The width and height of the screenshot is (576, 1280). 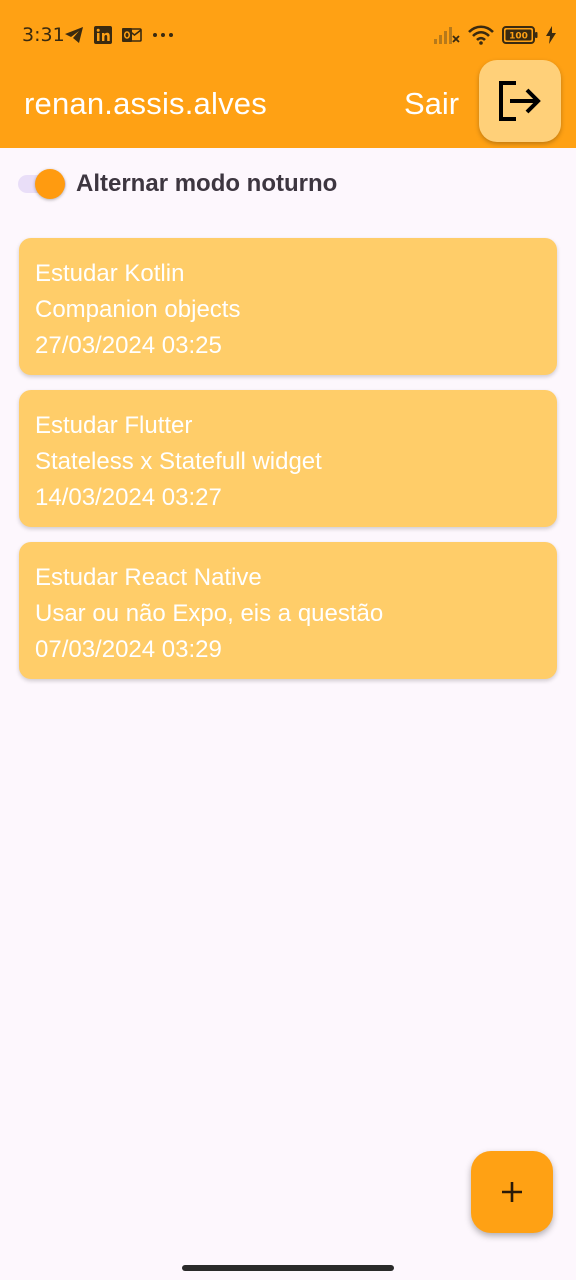 I want to click on signal-icon, so click(x=447, y=35).